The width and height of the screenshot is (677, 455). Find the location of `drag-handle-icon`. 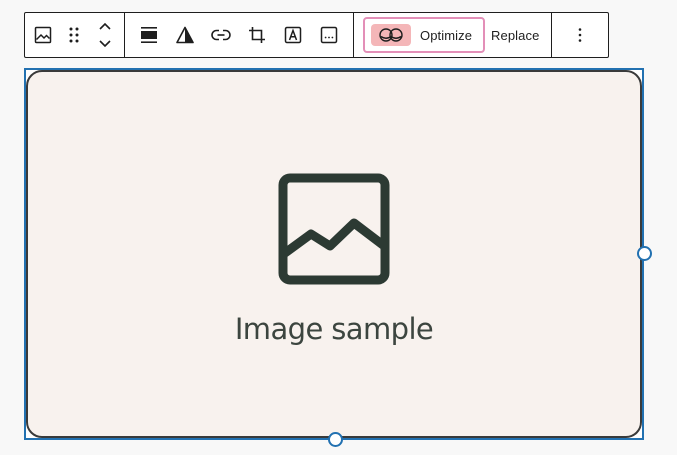

drag-handle-icon is located at coordinates (73, 35).